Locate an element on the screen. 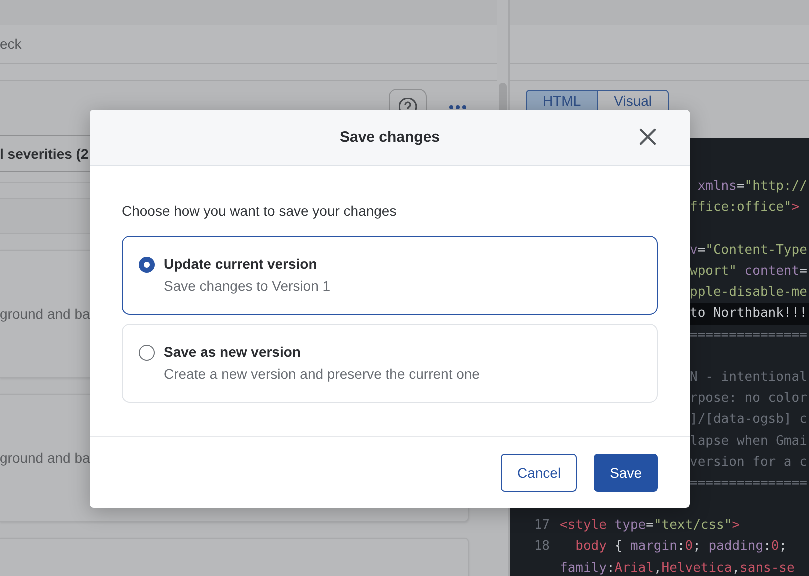  code-line: N - intentional is located at coordinates (749, 377).